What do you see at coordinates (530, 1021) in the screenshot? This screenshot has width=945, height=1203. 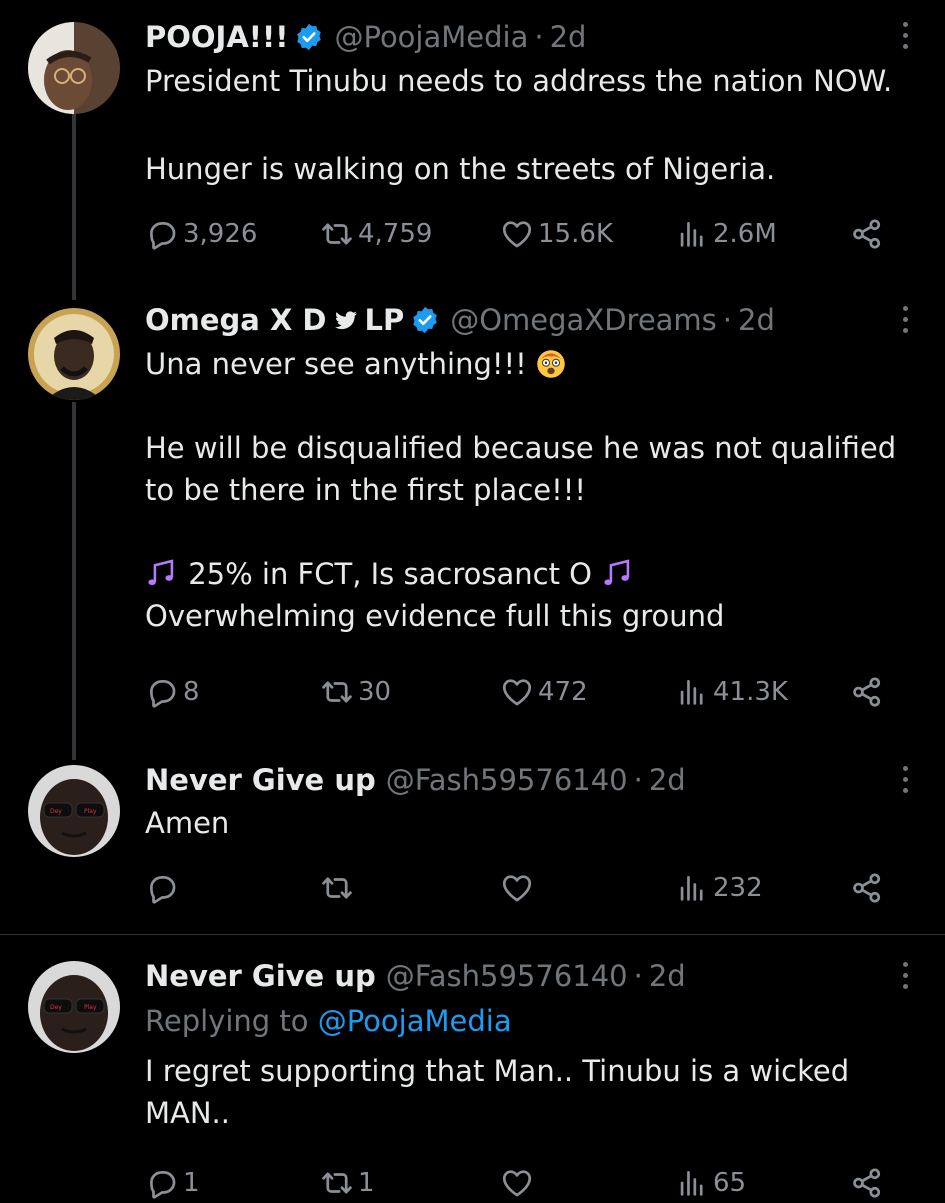 I see `replying-to: Replying to @PoojaMedia` at bounding box center [530, 1021].